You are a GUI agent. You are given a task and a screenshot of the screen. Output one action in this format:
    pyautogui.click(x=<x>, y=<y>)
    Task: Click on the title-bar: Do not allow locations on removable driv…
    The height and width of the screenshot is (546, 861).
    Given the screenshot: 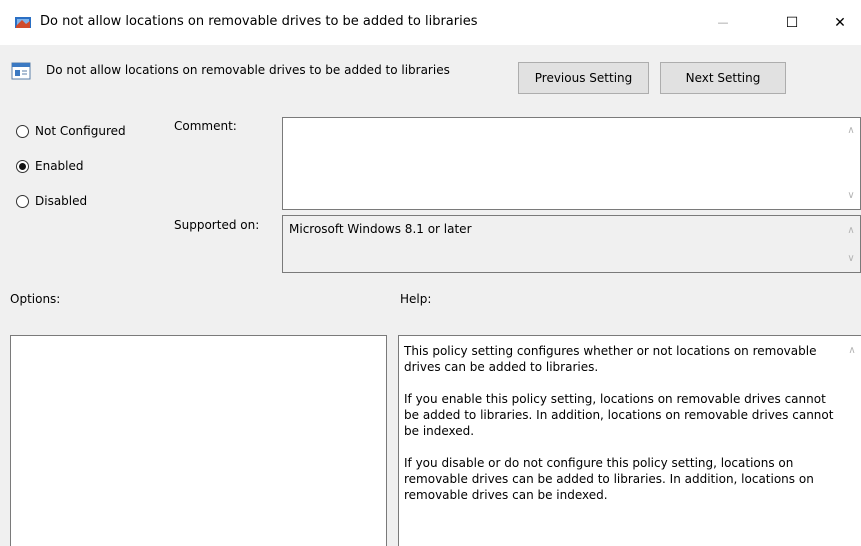 What is the action you would take?
    pyautogui.click(x=430, y=22)
    